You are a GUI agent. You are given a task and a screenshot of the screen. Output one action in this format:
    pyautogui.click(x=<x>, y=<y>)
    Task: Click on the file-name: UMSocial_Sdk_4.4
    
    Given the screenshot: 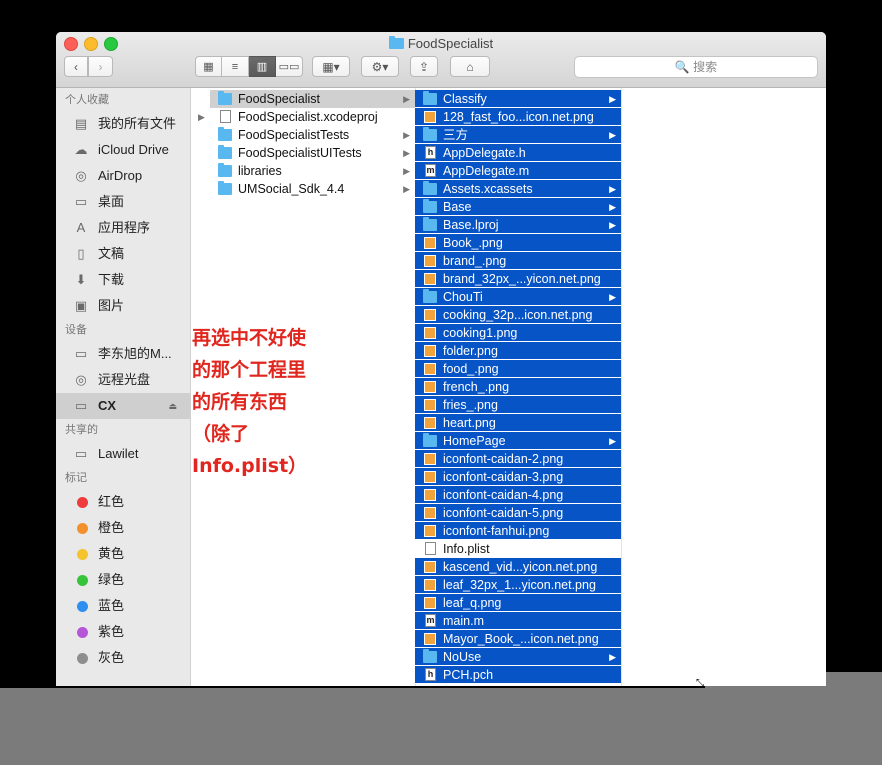 What is the action you would take?
    pyautogui.click(x=291, y=189)
    